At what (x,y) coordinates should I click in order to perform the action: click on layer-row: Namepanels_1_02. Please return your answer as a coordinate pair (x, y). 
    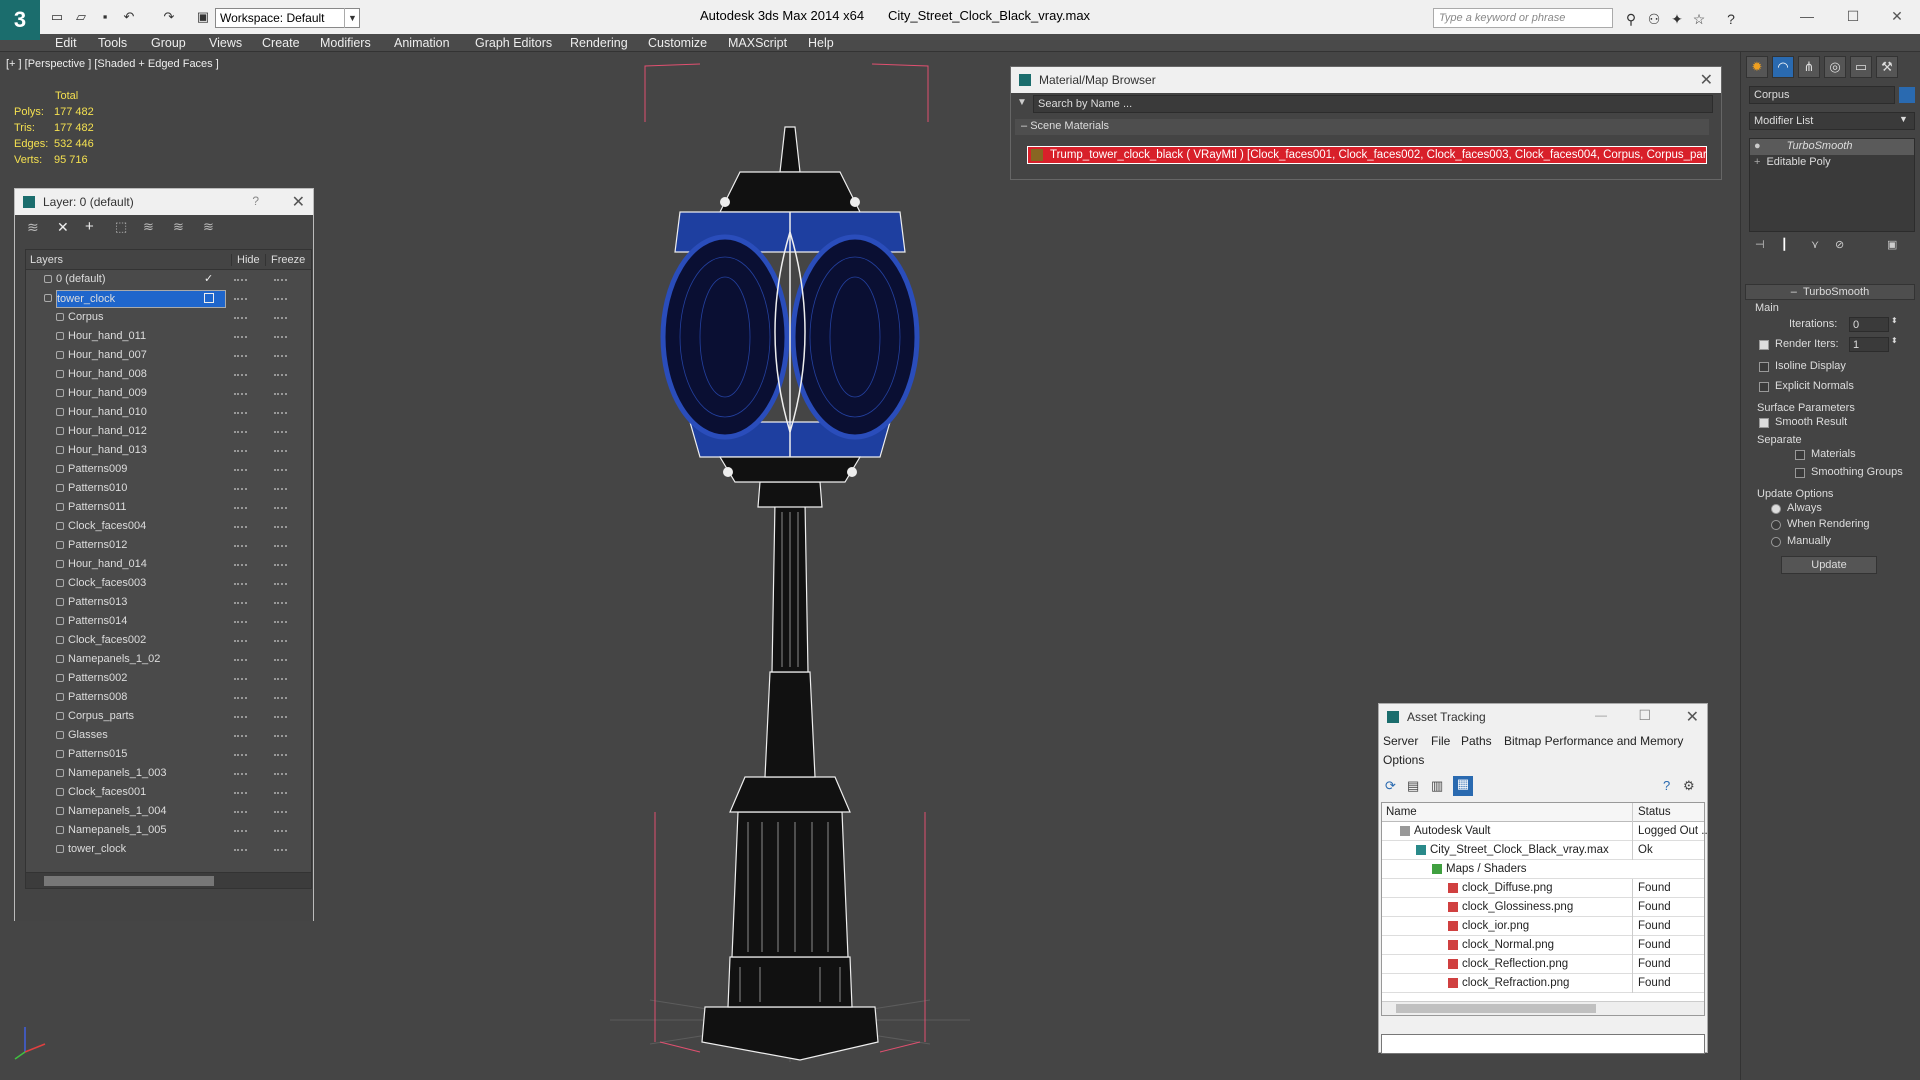
    Looking at the image, I should click on (168, 659).